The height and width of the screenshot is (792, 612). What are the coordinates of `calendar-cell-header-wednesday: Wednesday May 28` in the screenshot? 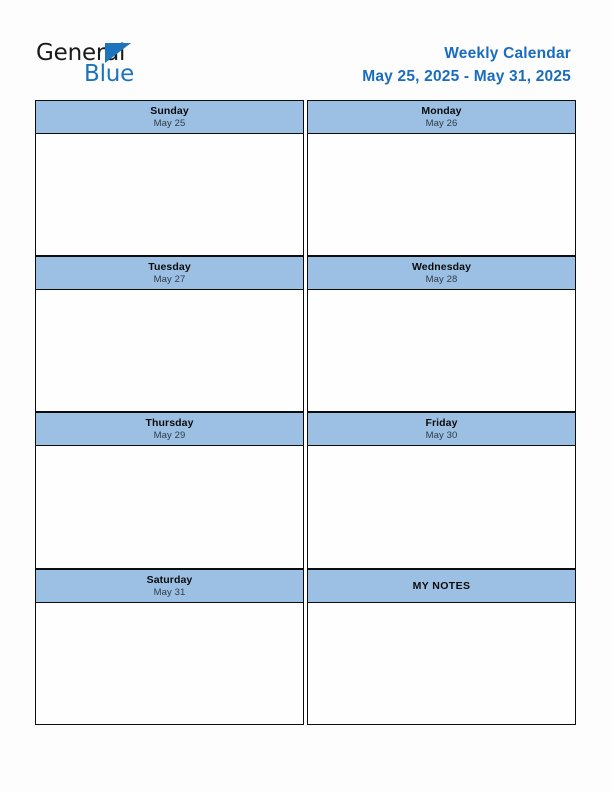 It's located at (441, 273).